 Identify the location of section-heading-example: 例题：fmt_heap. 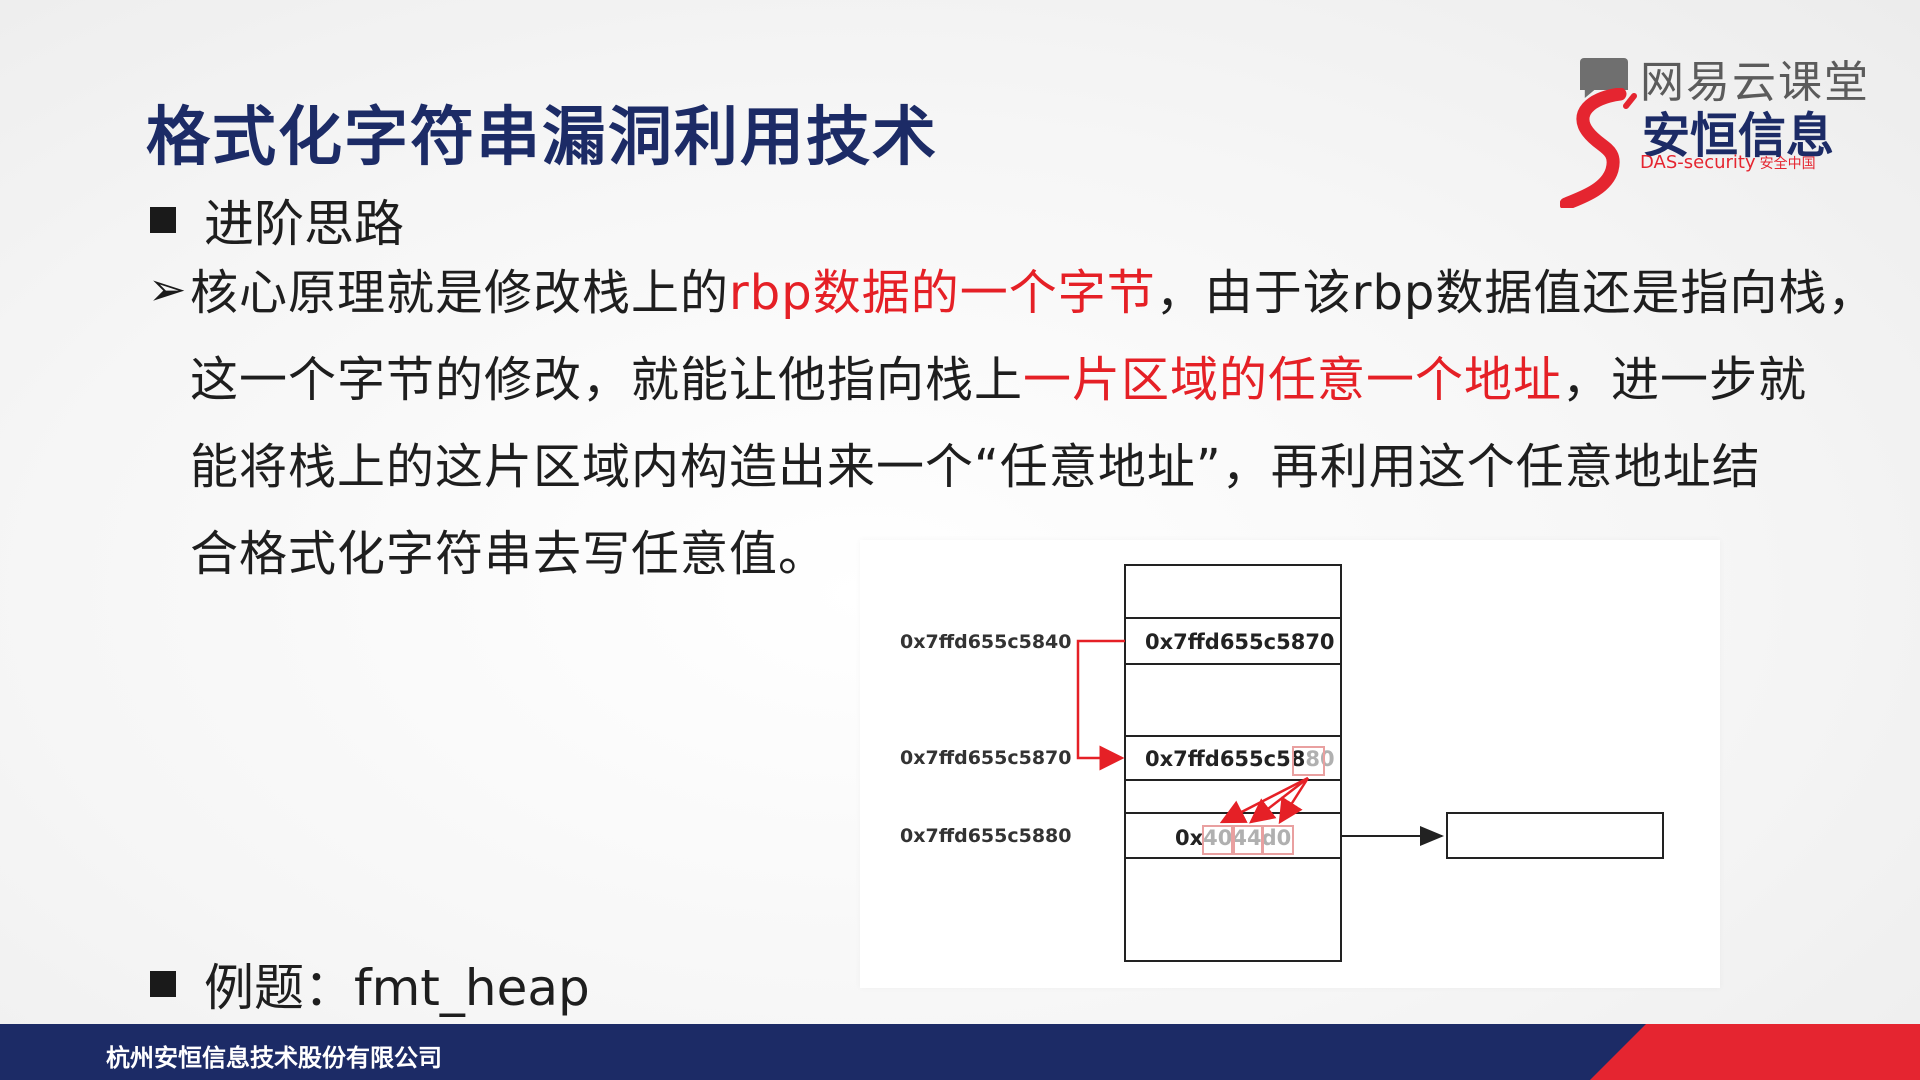
(370, 984).